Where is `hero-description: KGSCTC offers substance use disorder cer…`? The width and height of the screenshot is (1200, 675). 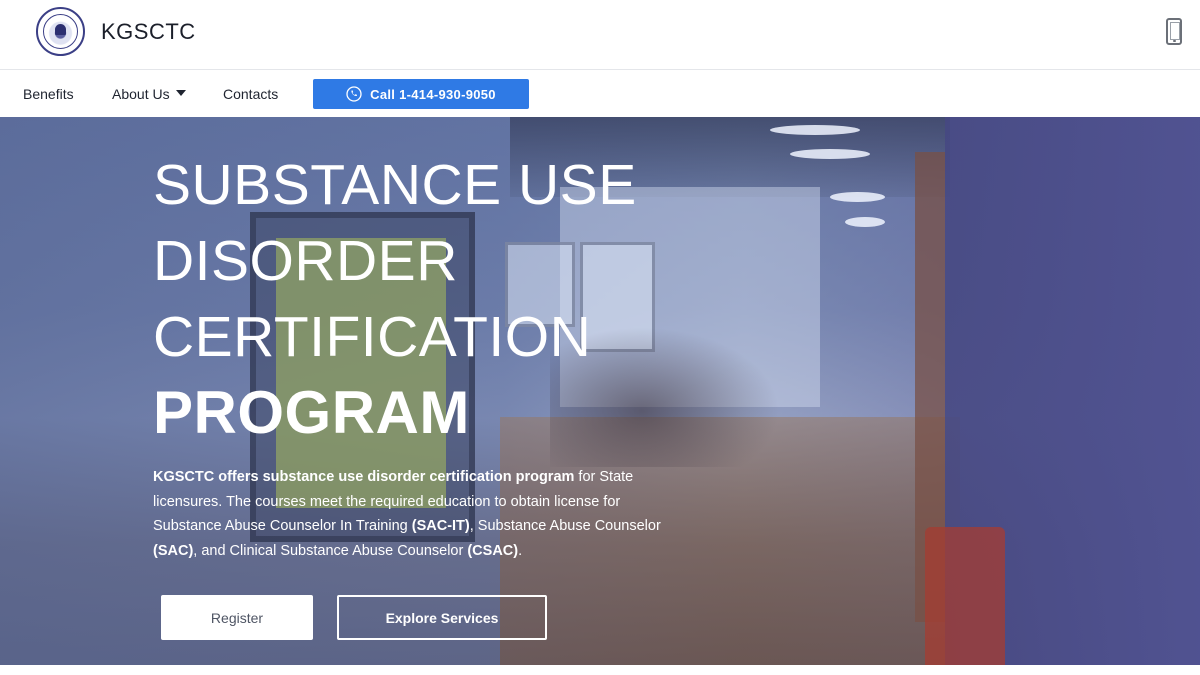 hero-description: KGSCTC offers substance use disorder cer… is located at coordinates (408, 514).